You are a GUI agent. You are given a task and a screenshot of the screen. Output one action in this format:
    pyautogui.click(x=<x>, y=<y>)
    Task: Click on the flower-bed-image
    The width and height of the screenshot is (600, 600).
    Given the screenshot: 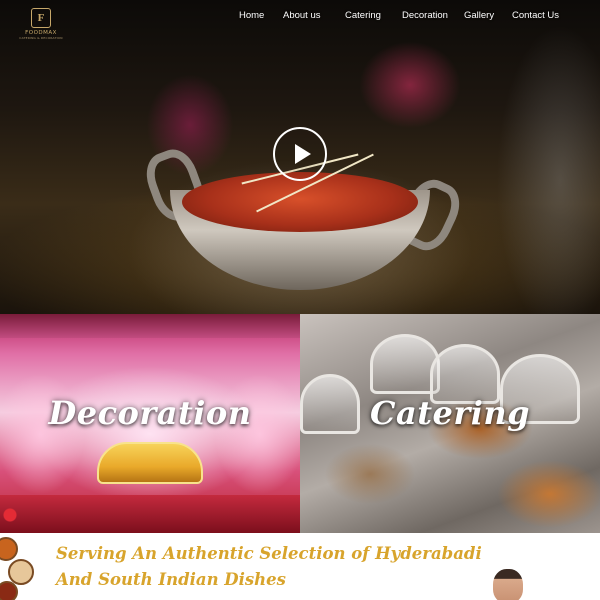 What is the action you would take?
    pyautogui.click(x=150, y=514)
    